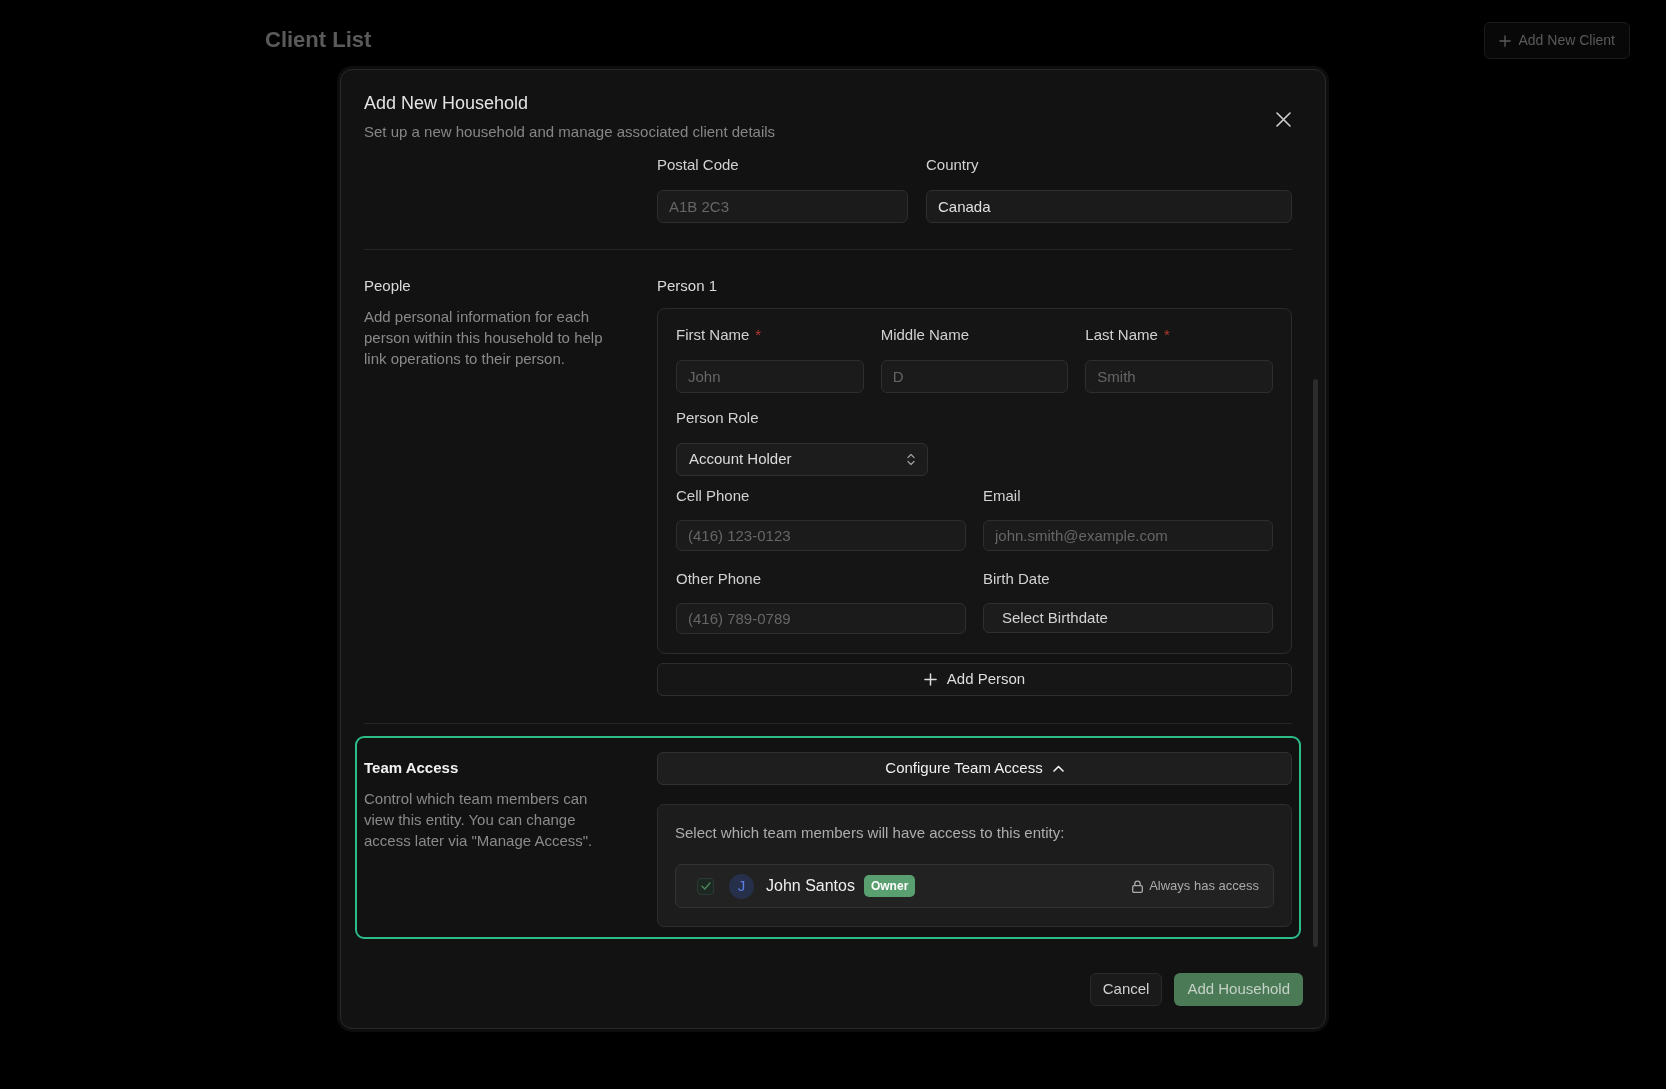  What do you see at coordinates (782, 206) in the screenshot?
I see `input-field: A1B 2C3` at bounding box center [782, 206].